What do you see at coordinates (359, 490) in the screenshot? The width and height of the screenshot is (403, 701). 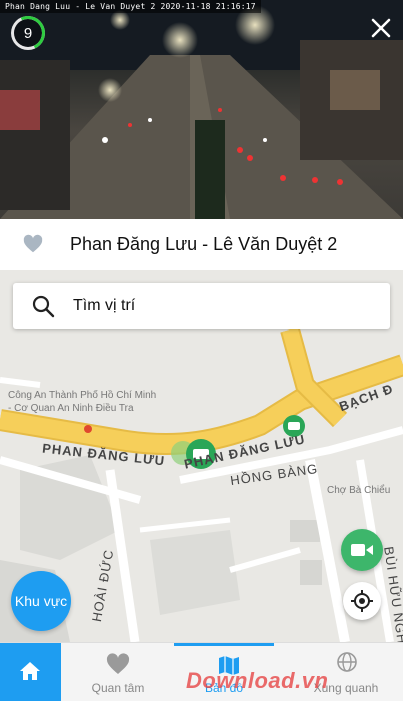 I see `poi-market-label: Chợ Bà Chiểu` at bounding box center [359, 490].